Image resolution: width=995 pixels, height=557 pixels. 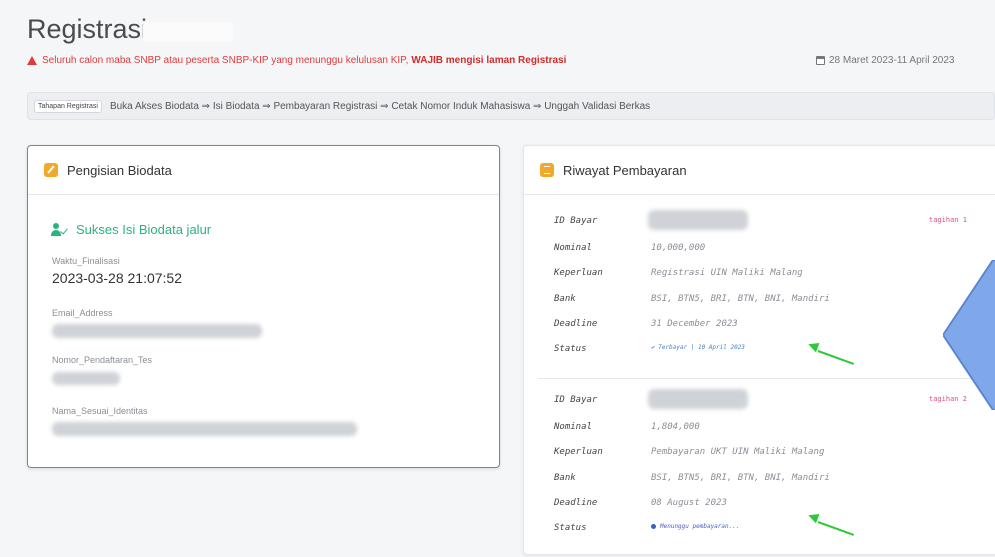 I want to click on user-check-icon, so click(x=59, y=229).